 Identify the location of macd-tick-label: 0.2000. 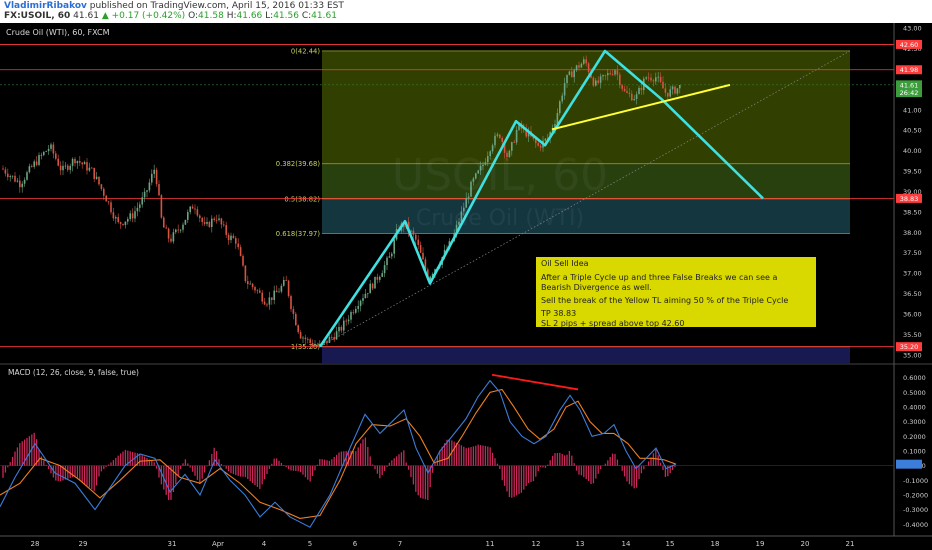
(914, 437).